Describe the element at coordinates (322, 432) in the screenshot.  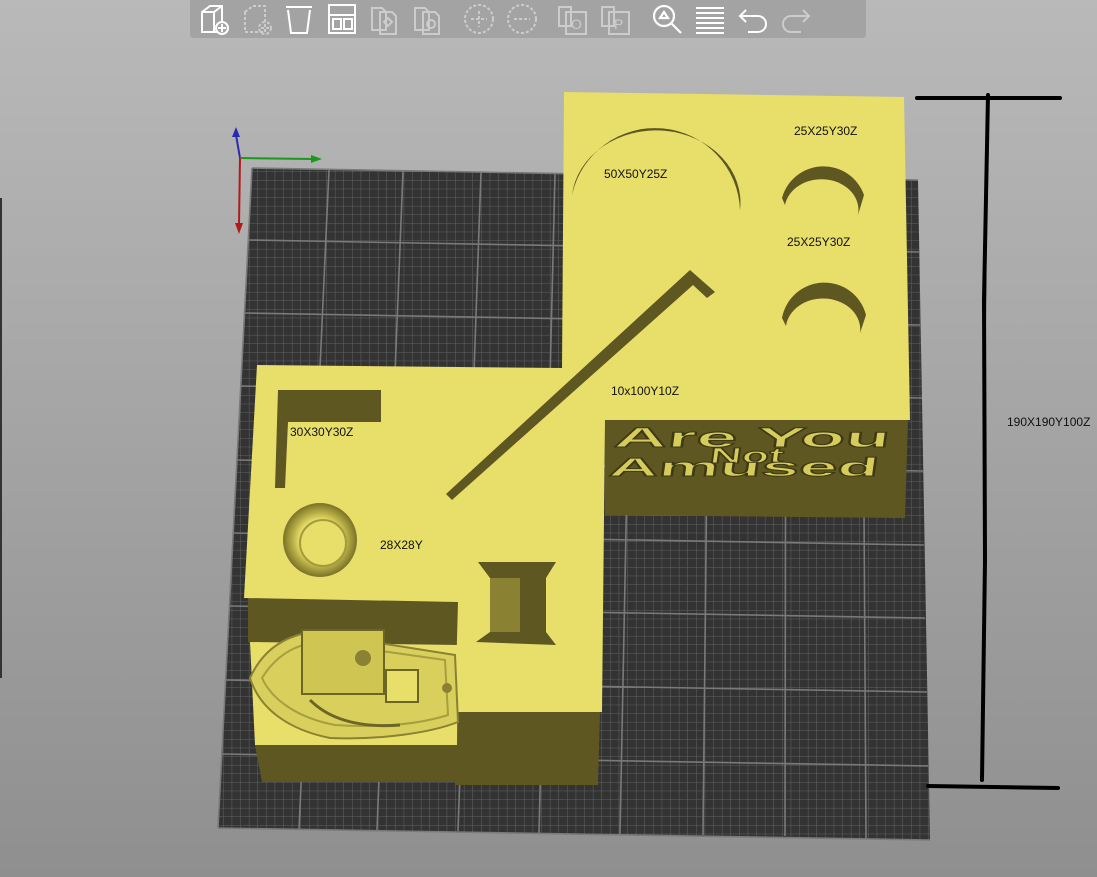
I see `label-square-pocket: 30X30Y30Z` at that location.